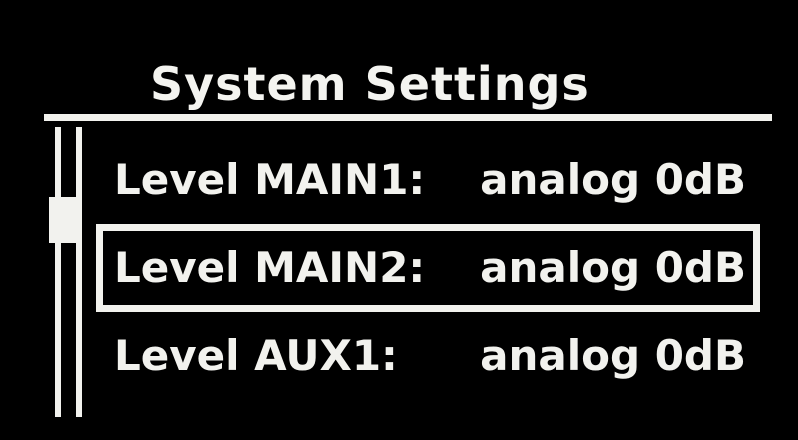 This screenshot has height=440, width=798. I want to click on setting-label: Level MAIN2:, so click(270, 267).